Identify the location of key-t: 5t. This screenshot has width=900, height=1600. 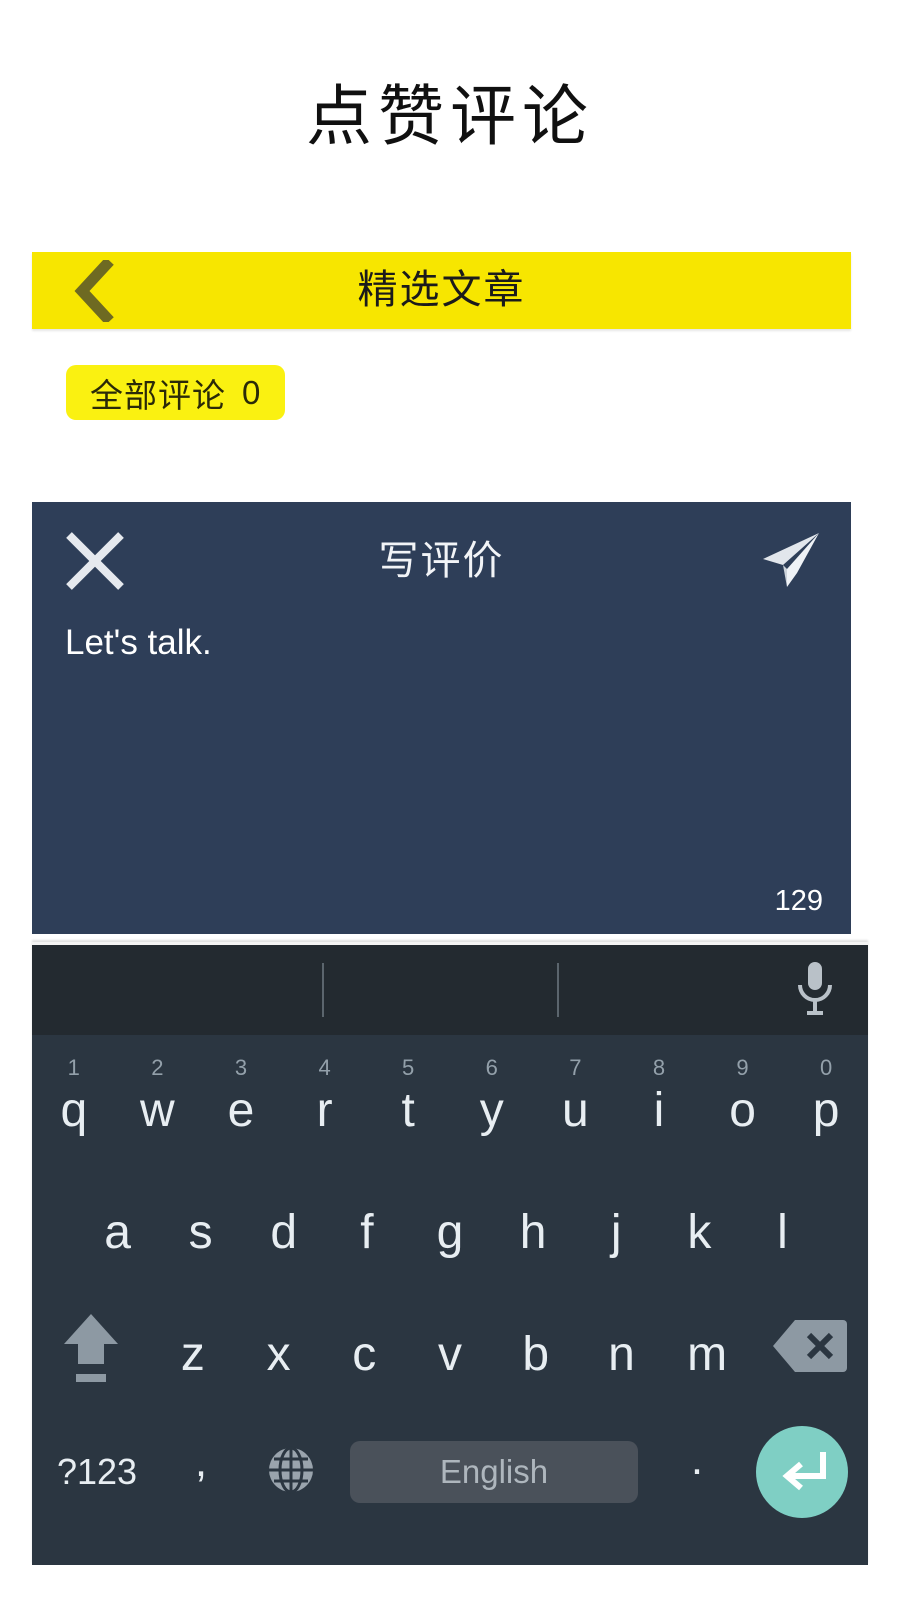
(408, 1102).